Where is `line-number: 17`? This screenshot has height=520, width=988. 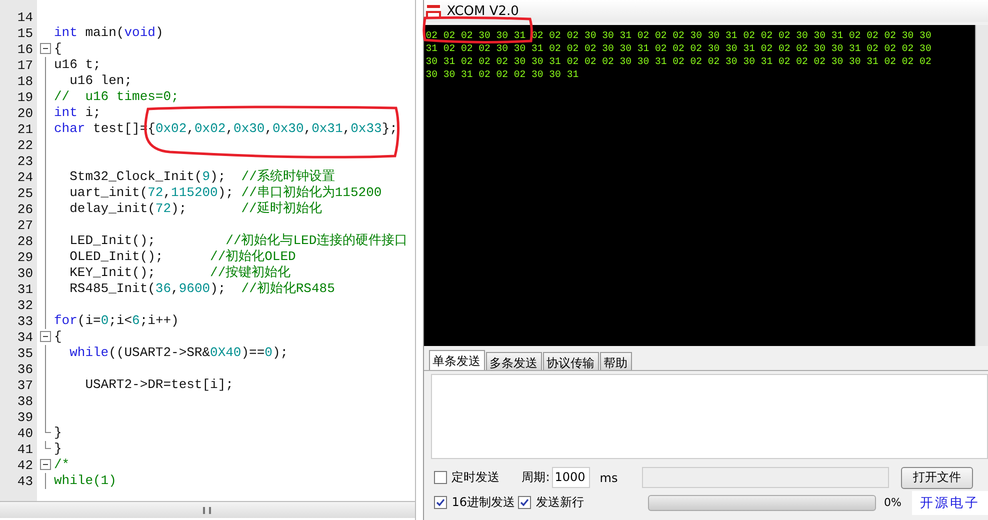
line-number: 17 is located at coordinates (24, 65).